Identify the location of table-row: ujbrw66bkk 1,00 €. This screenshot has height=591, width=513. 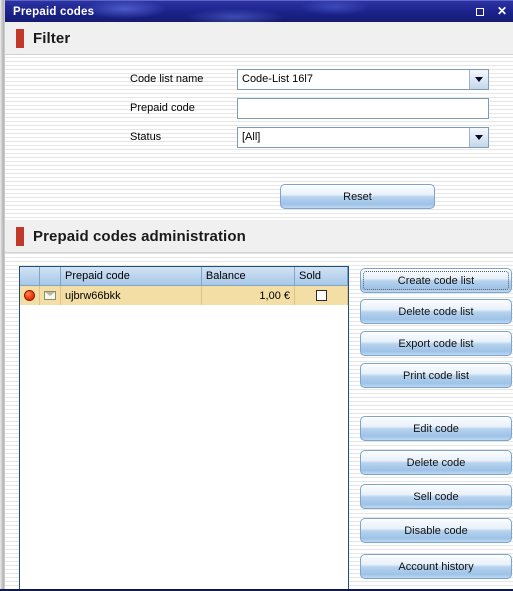
(184, 295).